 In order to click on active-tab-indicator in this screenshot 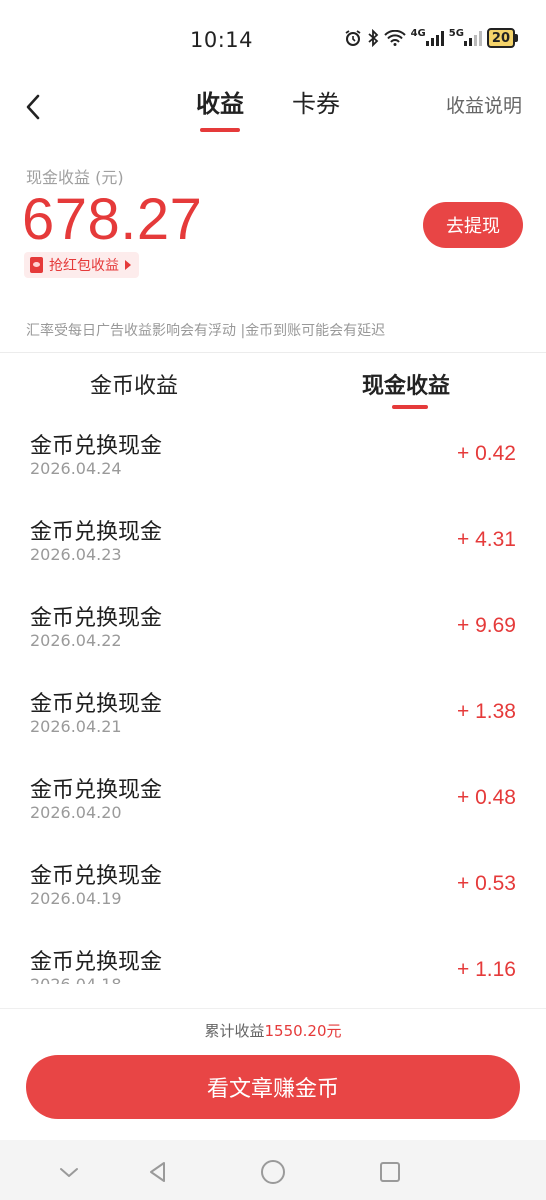, I will do `click(220, 130)`.